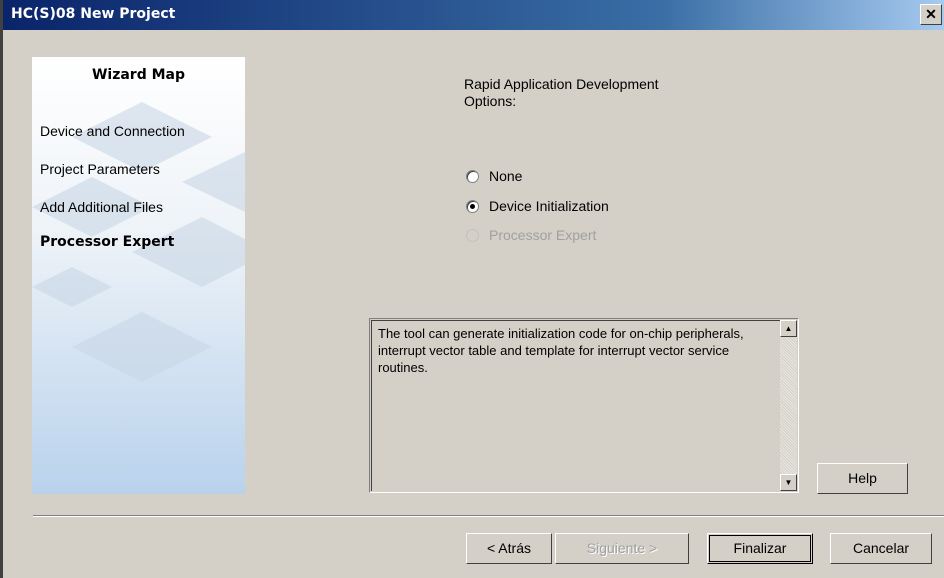  What do you see at coordinates (473, 15) in the screenshot?
I see `title-bar: HC(S)08 New Project ✕` at bounding box center [473, 15].